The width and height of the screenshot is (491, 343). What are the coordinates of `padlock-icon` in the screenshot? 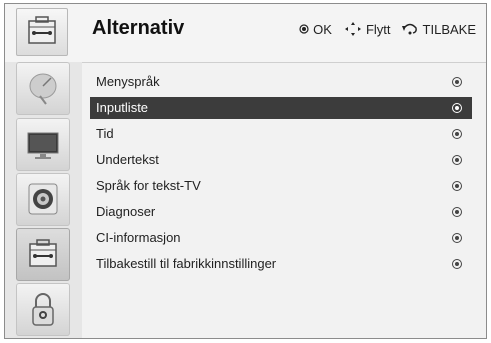 It's located at (43, 309).